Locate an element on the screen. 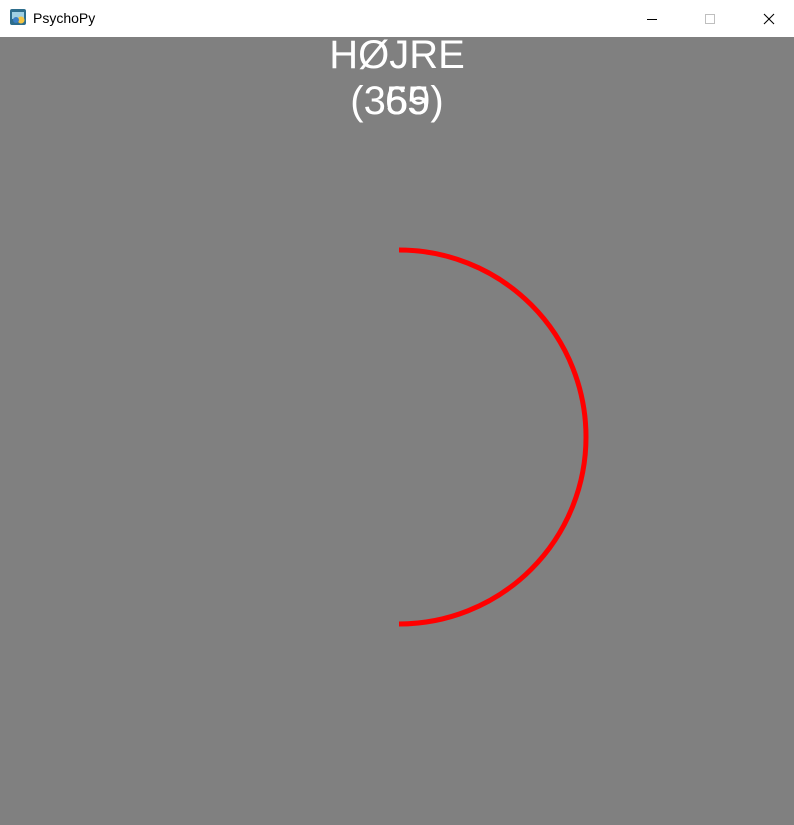  window-title: PsychoPy is located at coordinates (64, 18).